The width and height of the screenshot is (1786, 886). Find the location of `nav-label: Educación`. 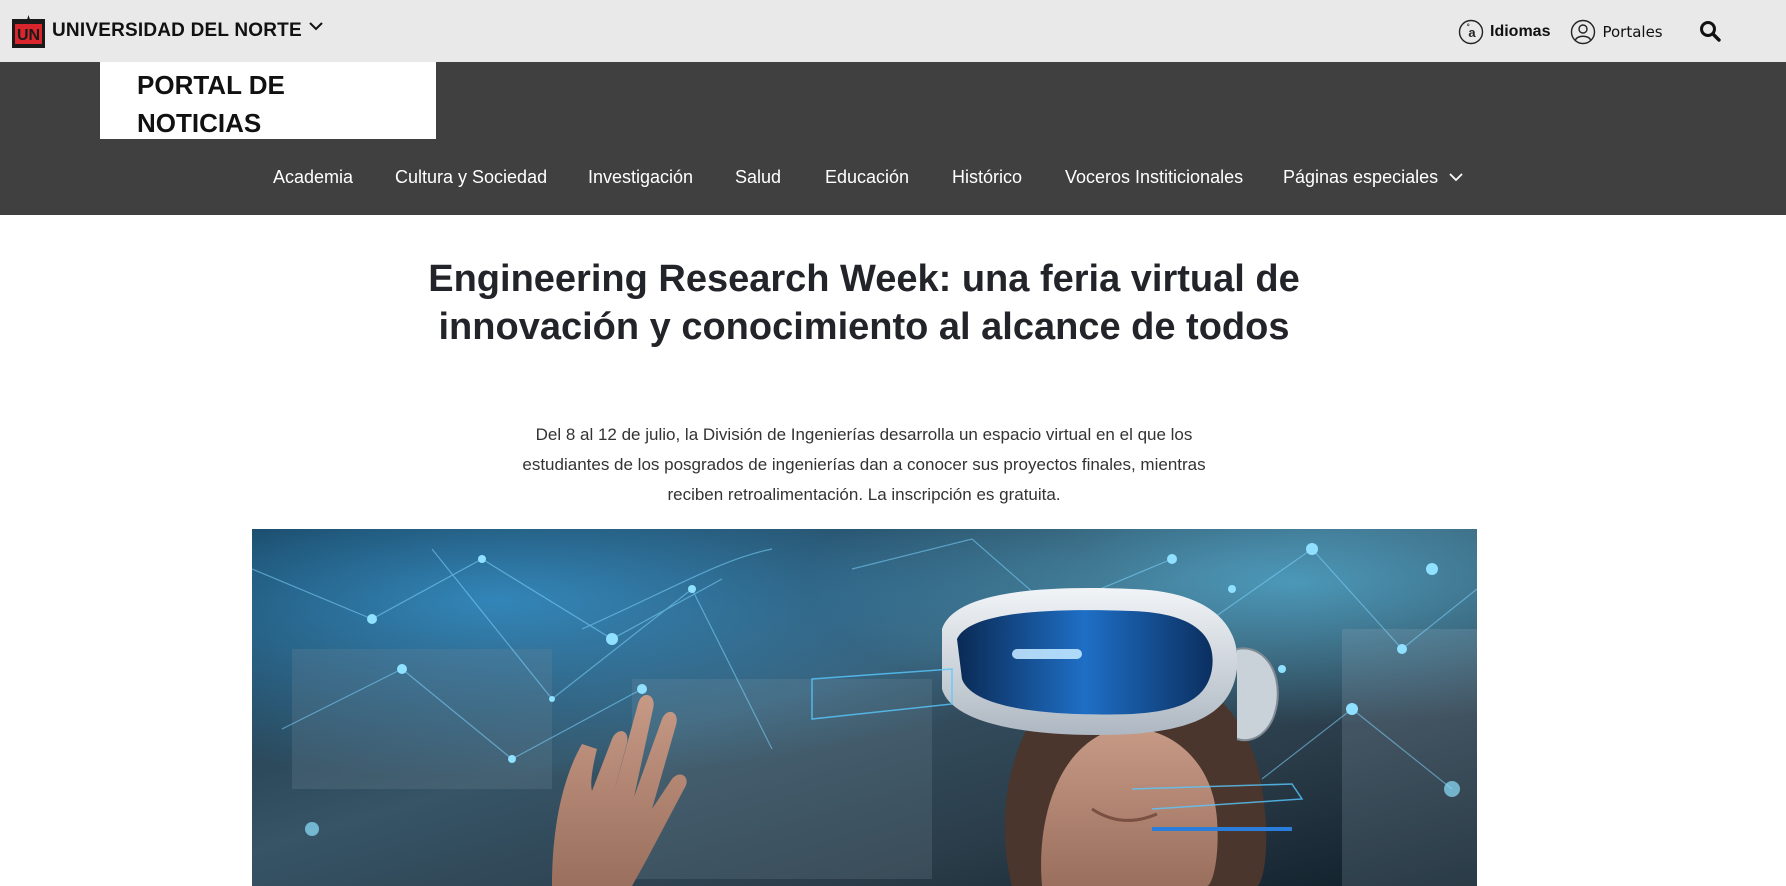

nav-label: Educación is located at coordinates (867, 177).